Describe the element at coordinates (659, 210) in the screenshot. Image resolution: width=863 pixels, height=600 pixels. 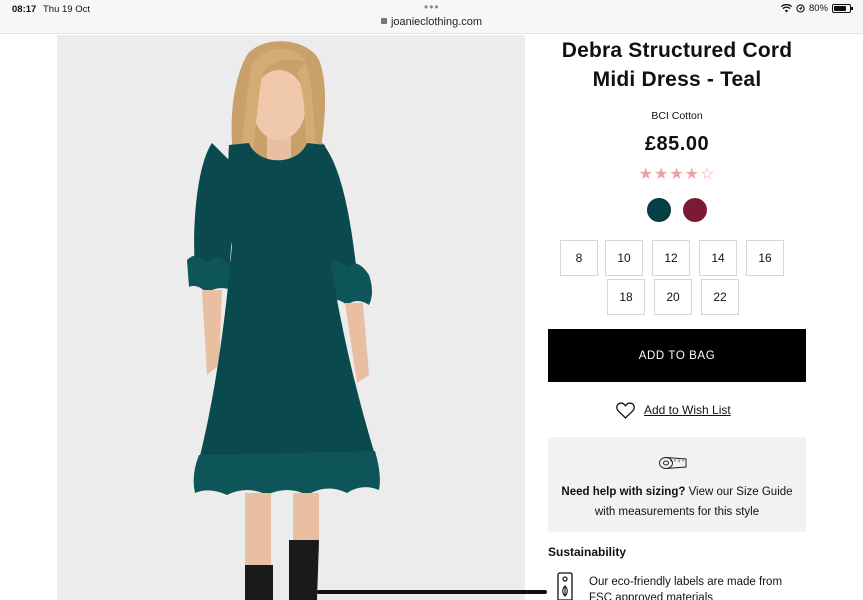
I see `colour-swatch-teal` at that location.